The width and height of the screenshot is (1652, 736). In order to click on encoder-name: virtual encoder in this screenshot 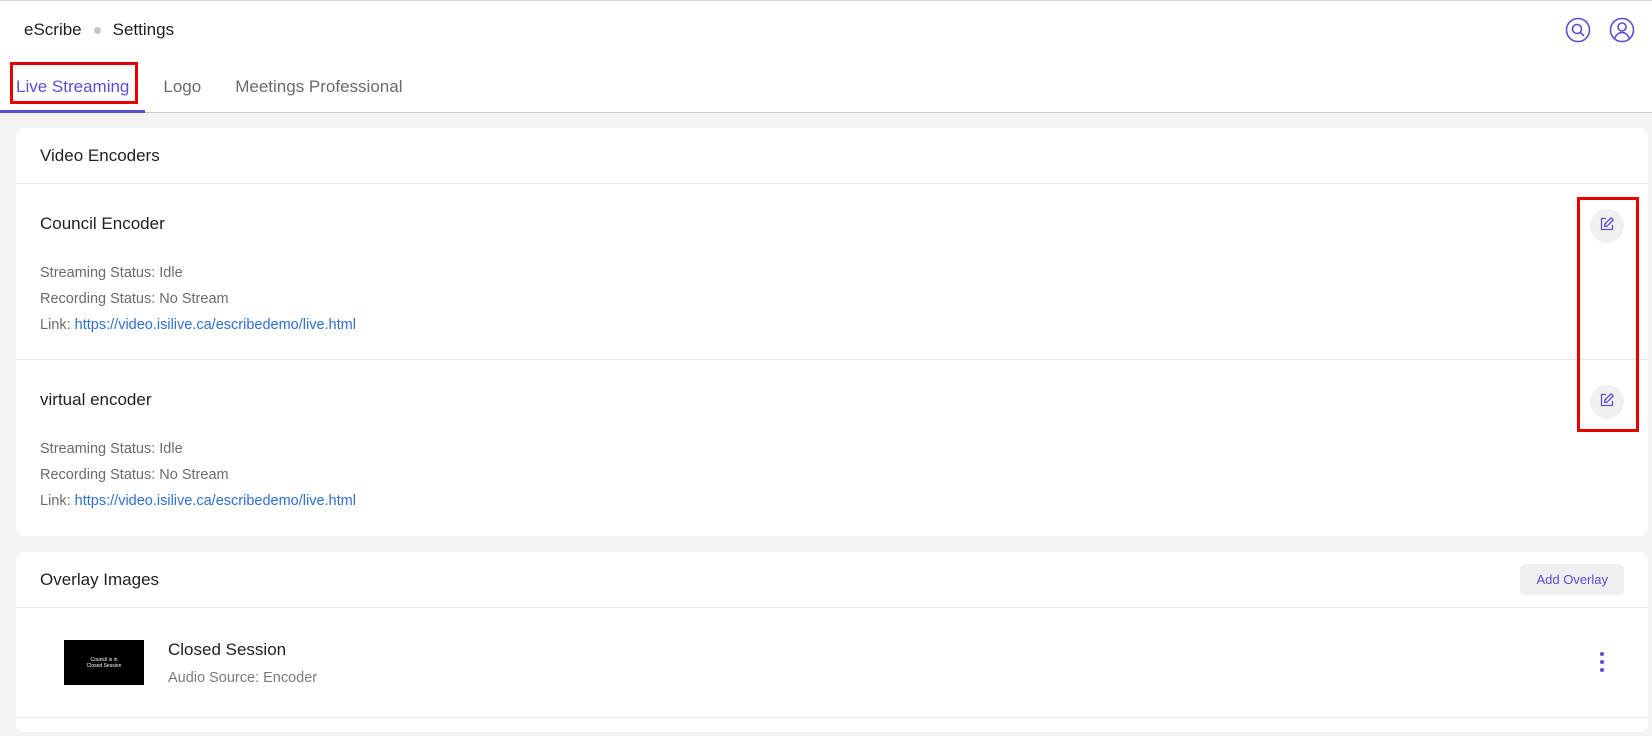, I will do `click(96, 399)`.